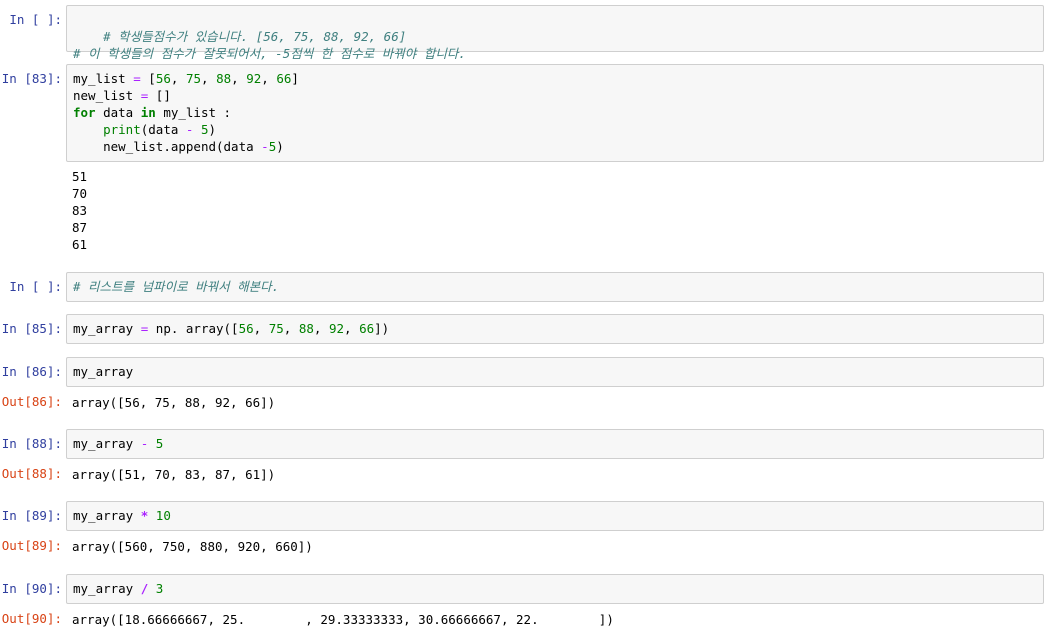  Describe the element at coordinates (80, 210) in the screenshot. I see `stream-output: 51 70 83 87 61` at that location.